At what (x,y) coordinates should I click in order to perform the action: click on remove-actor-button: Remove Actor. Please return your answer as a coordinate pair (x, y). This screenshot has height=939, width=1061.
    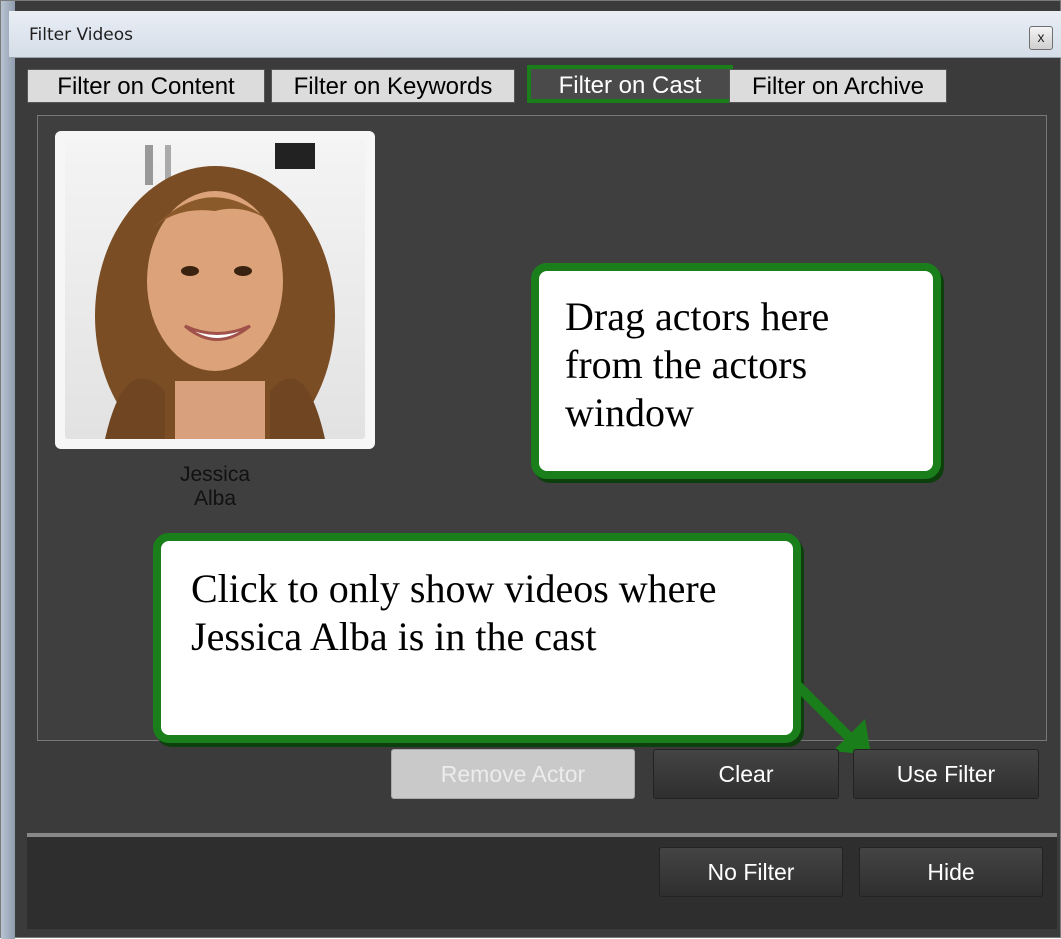
    Looking at the image, I should click on (513, 774).